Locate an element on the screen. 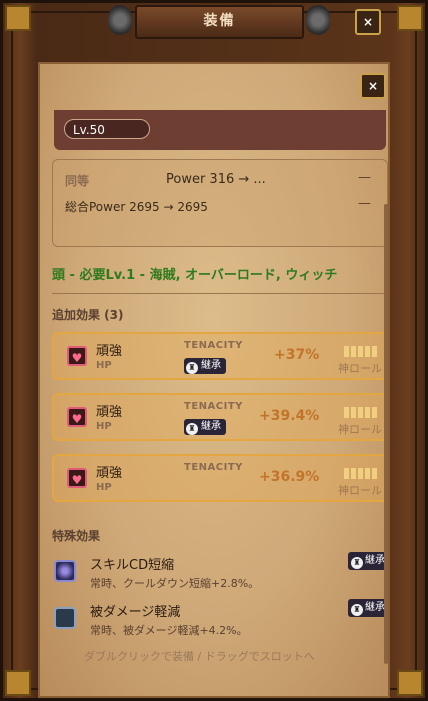  skill-cd-icon is located at coordinates (65, 571).